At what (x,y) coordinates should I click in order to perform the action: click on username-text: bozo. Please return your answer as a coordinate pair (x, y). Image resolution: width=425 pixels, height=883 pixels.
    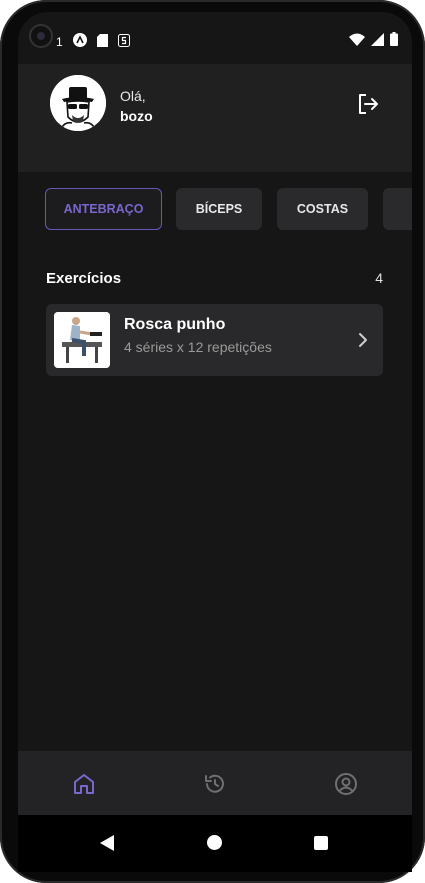
    Looking at the image, I should click on (136, 116).